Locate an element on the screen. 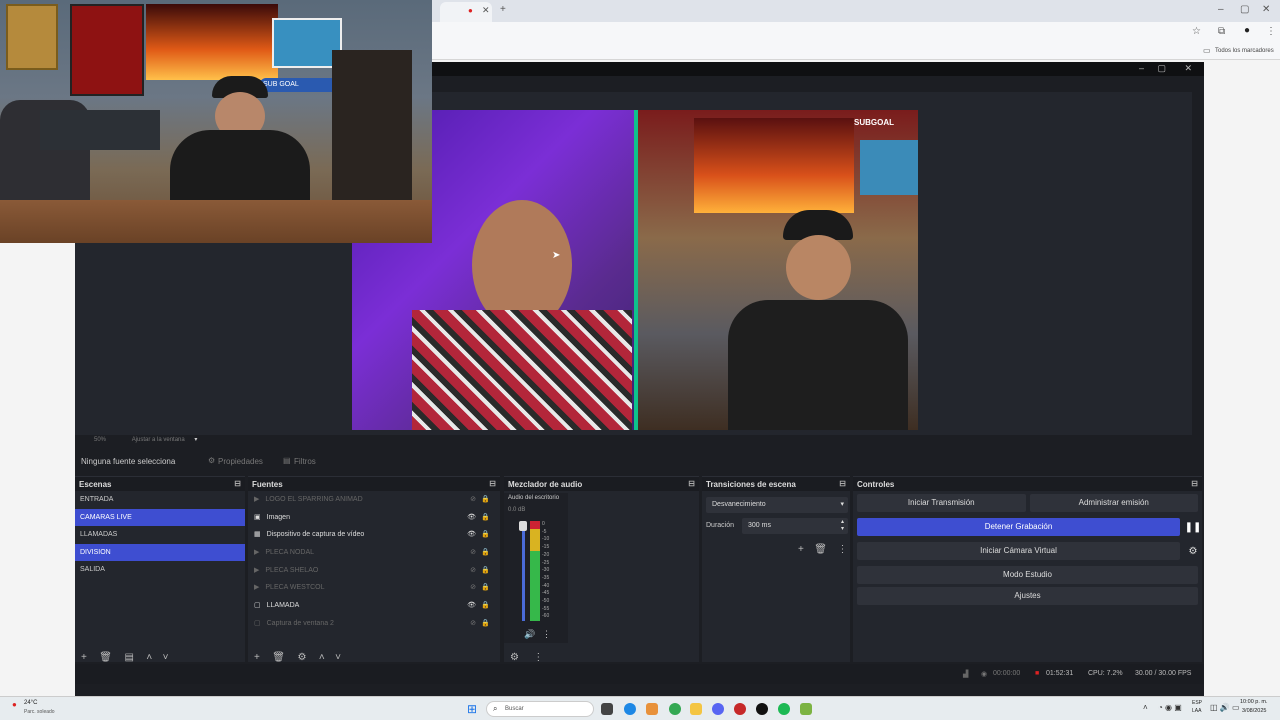 This screenshot has width=1280, height=720. volume-slider is located at coordinates (523, 571).